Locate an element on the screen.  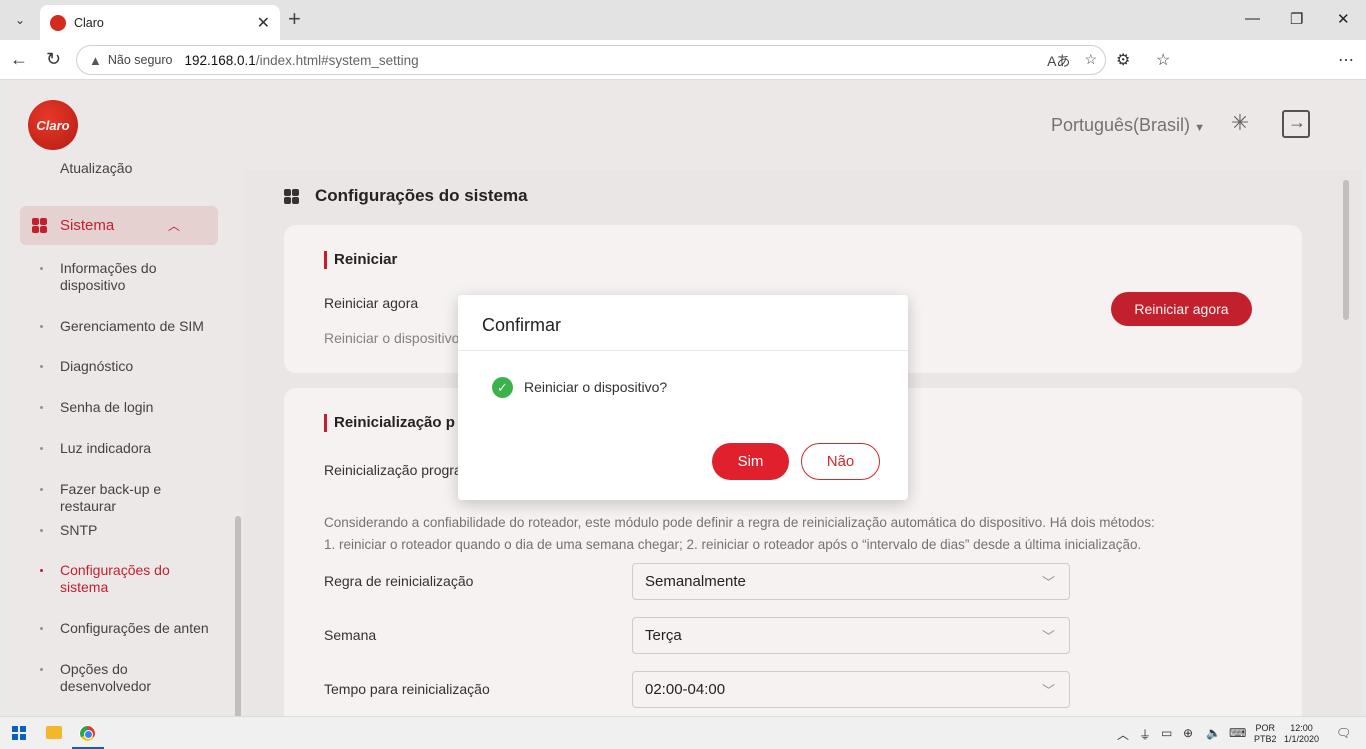
browser-tab-bar: ⌄ Claro ✕ + — ❐ ✕ is located at coordinates (683, 20).